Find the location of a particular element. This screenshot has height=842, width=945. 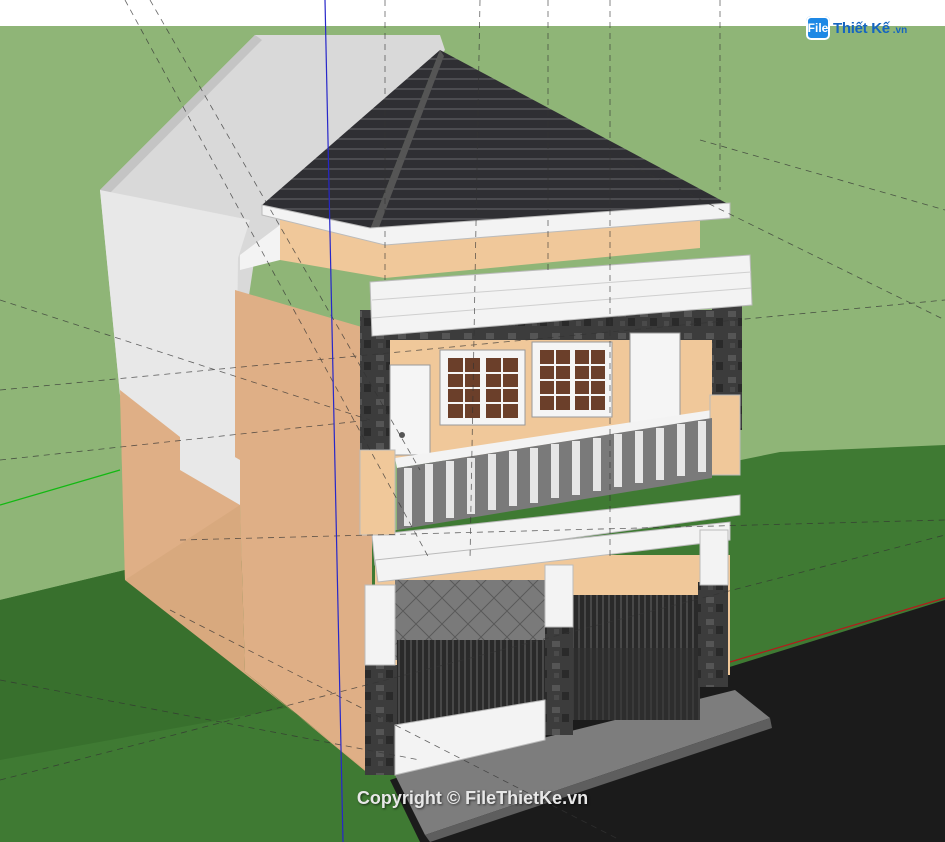

stone-pillar-mid is located at coordinates (559, 680).